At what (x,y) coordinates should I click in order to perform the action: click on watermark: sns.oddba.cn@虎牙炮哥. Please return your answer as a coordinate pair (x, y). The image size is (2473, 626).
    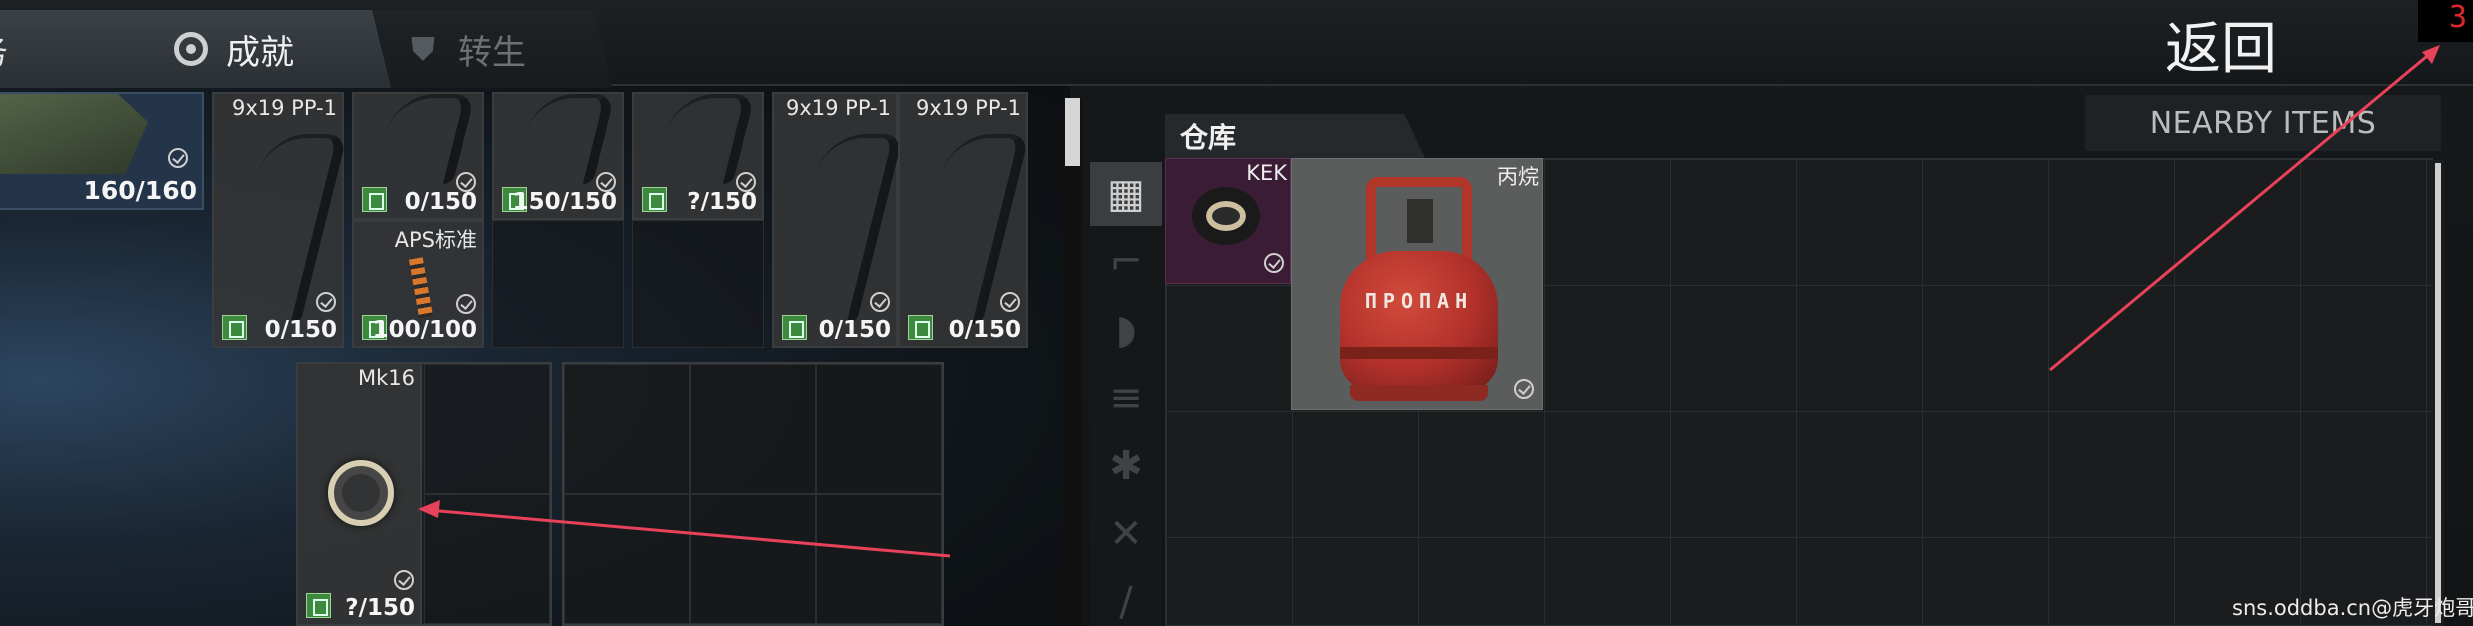
    Looking at the image, I should click on (2352, 608).